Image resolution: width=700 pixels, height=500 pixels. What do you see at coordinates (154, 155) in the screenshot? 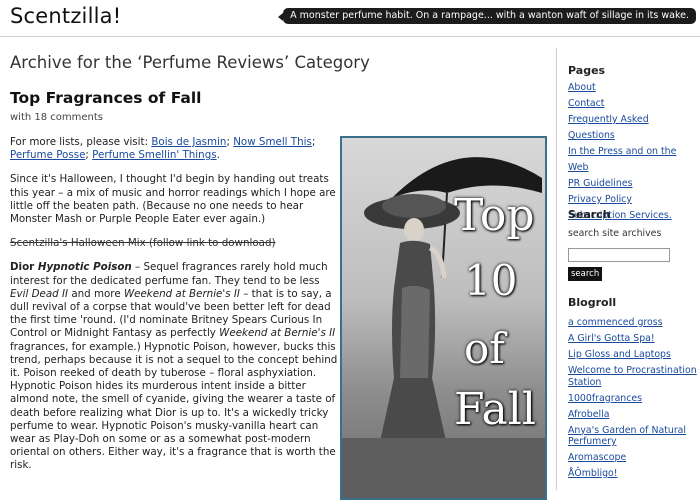
I see `link-perfume-smellin-things: Perfume Smellin' Things` at bounding box center [154, 155].